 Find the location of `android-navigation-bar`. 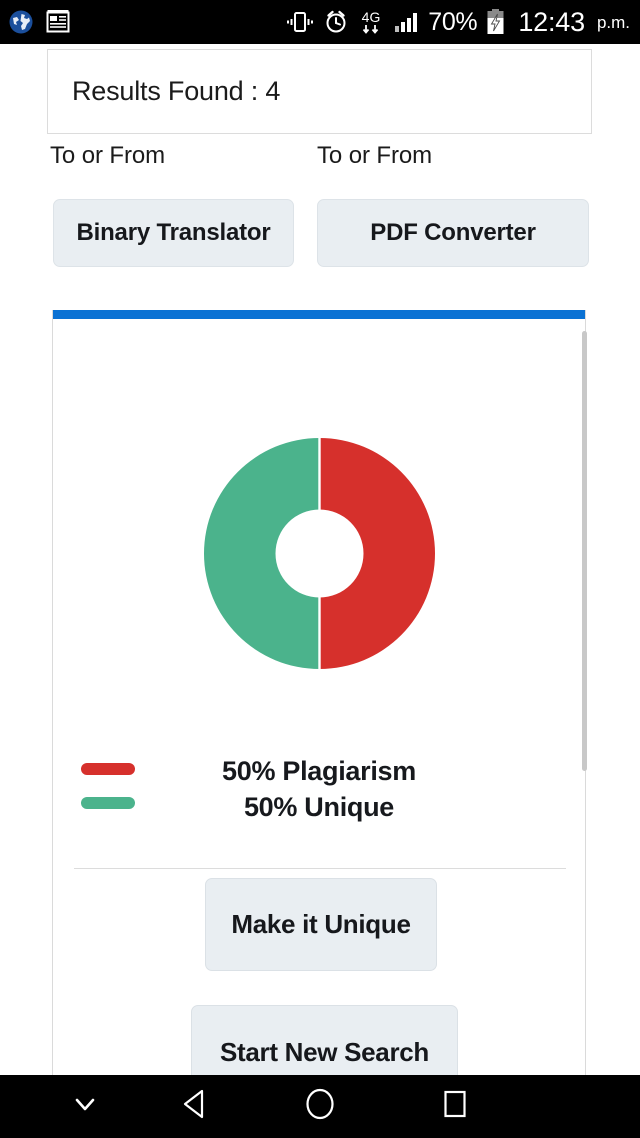

android-navigation-bar is located at coordinates (320, 1106).